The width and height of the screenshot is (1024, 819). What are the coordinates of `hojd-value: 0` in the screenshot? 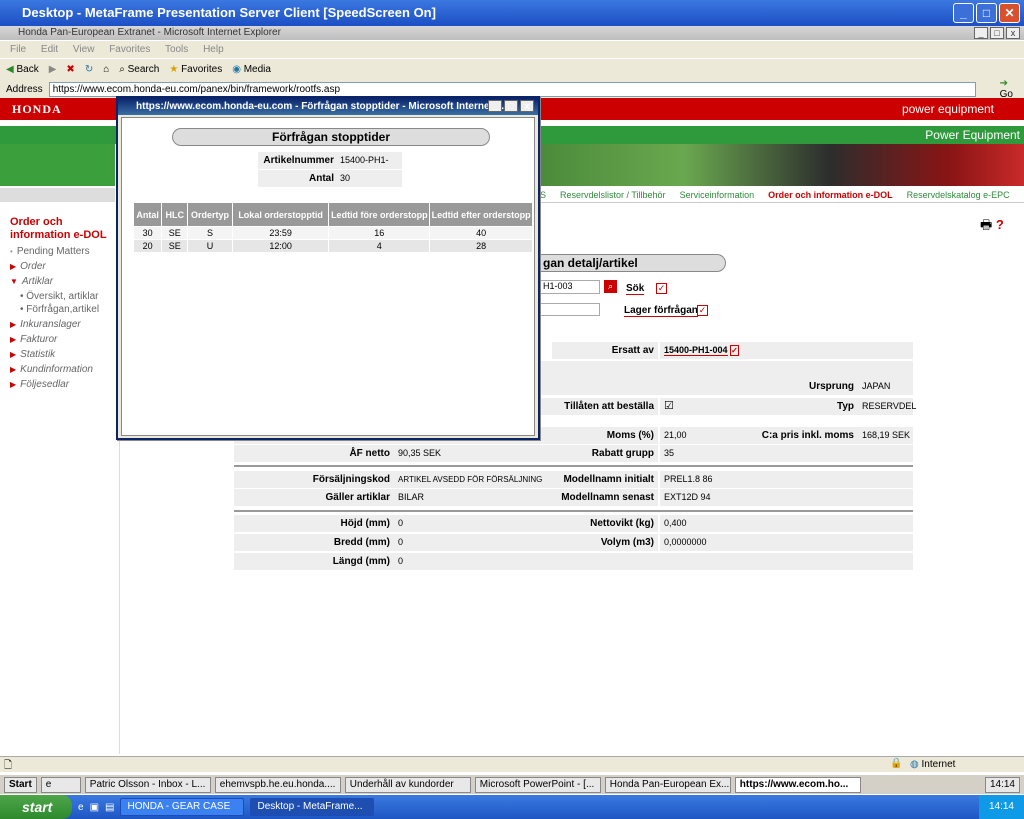 It's located at (473, 523).